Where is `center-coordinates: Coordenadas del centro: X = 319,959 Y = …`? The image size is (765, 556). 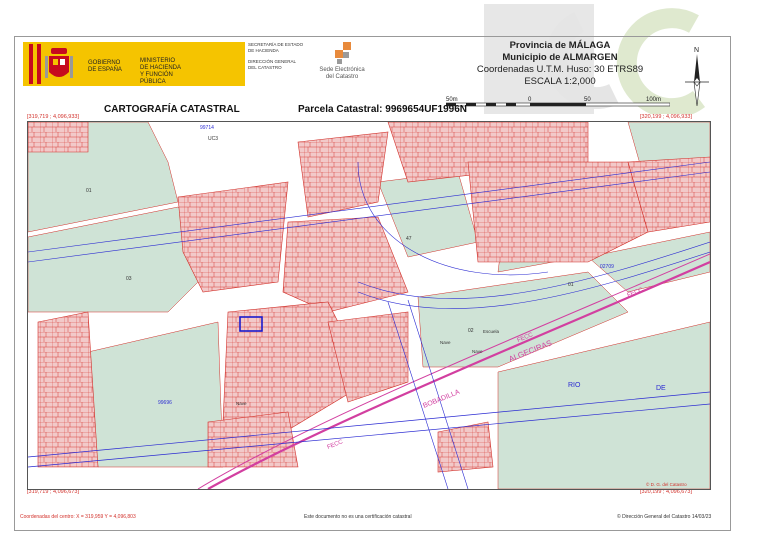
center-coordinates: Coordenadas del centro: X = 319,959 Y = … is located at coordinates (78, 517).